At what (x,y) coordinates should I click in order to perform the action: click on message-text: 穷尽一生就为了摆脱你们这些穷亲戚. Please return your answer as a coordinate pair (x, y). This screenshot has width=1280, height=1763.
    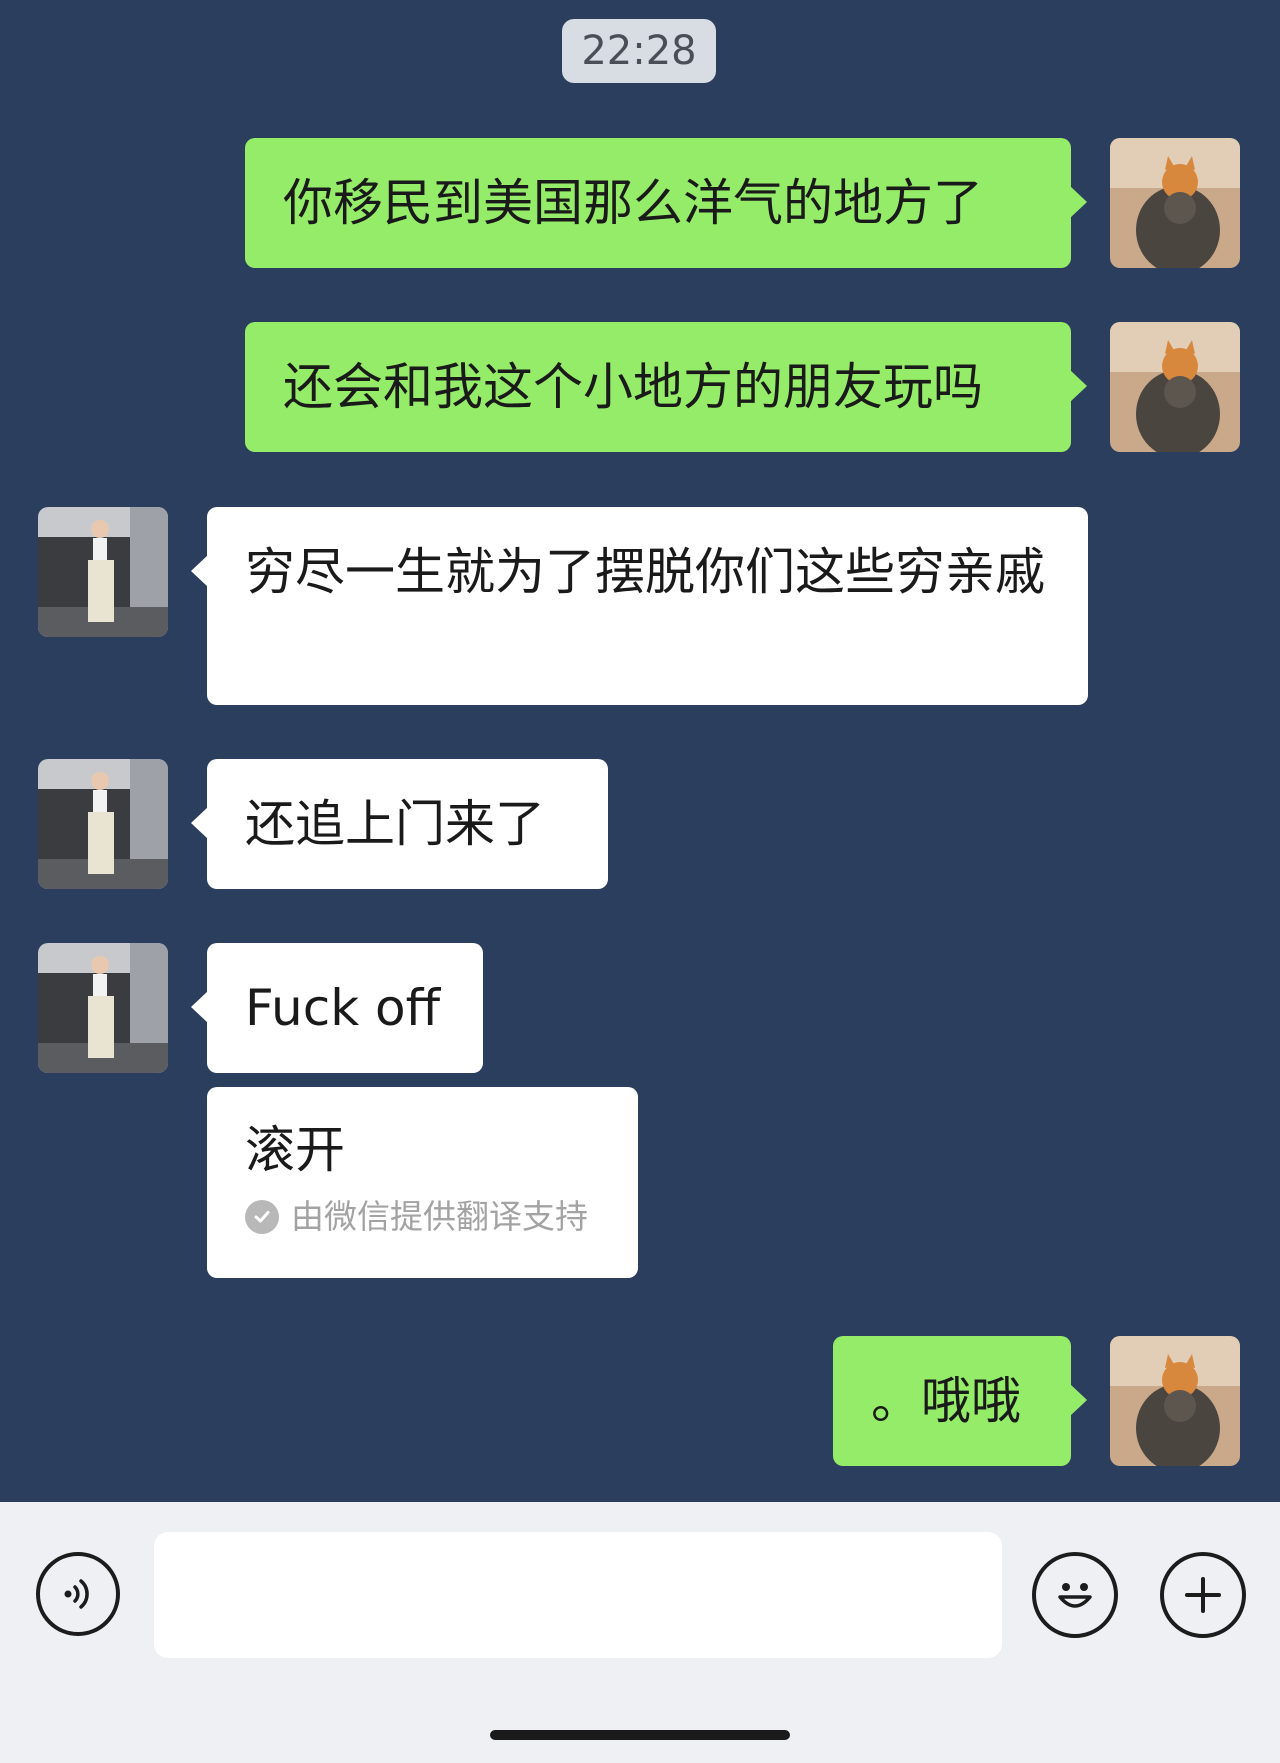
    Looking at the image, I should click on (645, 572).